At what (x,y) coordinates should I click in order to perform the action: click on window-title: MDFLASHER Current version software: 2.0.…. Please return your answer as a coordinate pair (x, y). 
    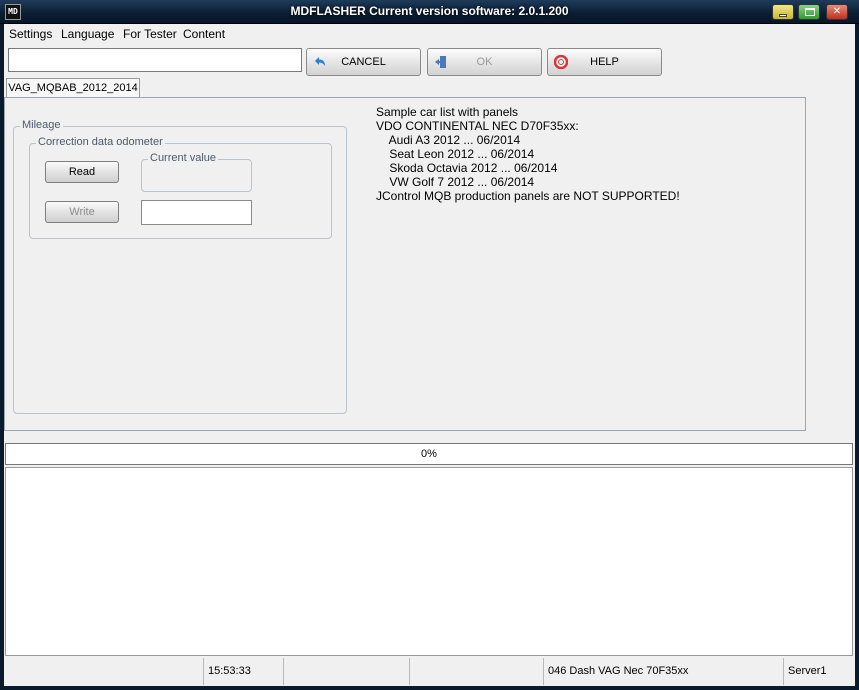
    Looking at the image, I should click on (429, 11).